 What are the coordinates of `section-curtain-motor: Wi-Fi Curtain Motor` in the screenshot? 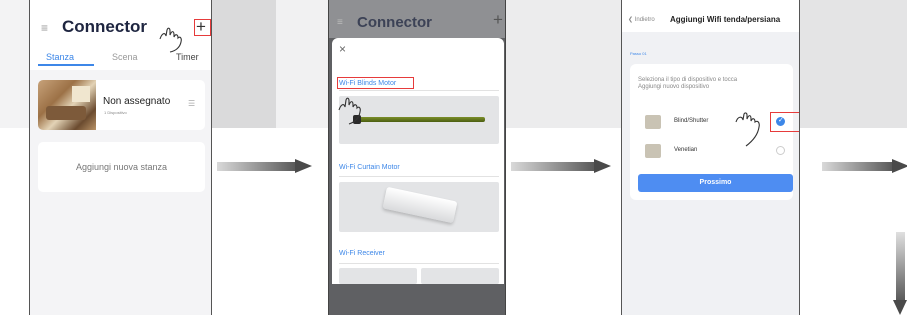 It's located at (369, 167).